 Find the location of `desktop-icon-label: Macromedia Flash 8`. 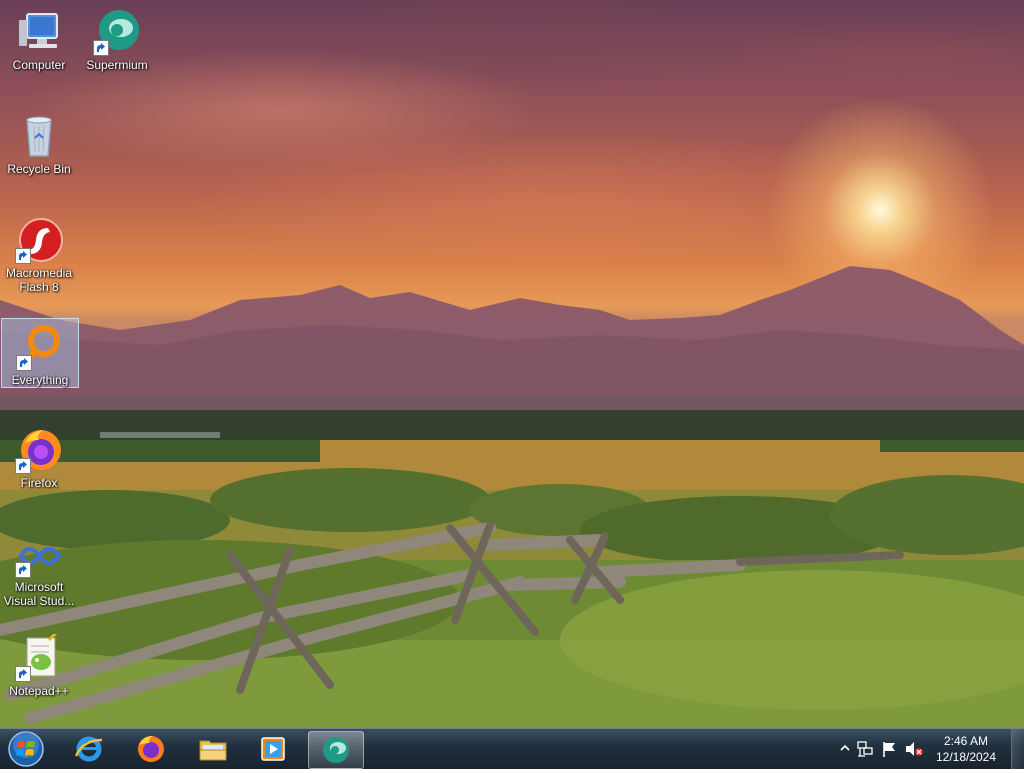

desktop-icon-label: Macromedia Flash 8 is located at coordinates (39, 280).